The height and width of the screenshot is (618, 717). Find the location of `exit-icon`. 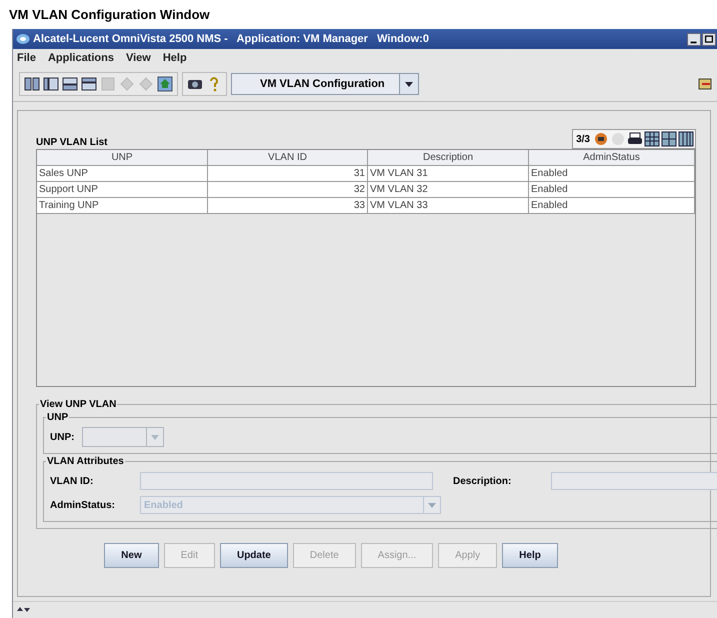

exit-icon is located at coordinates (705, 84).